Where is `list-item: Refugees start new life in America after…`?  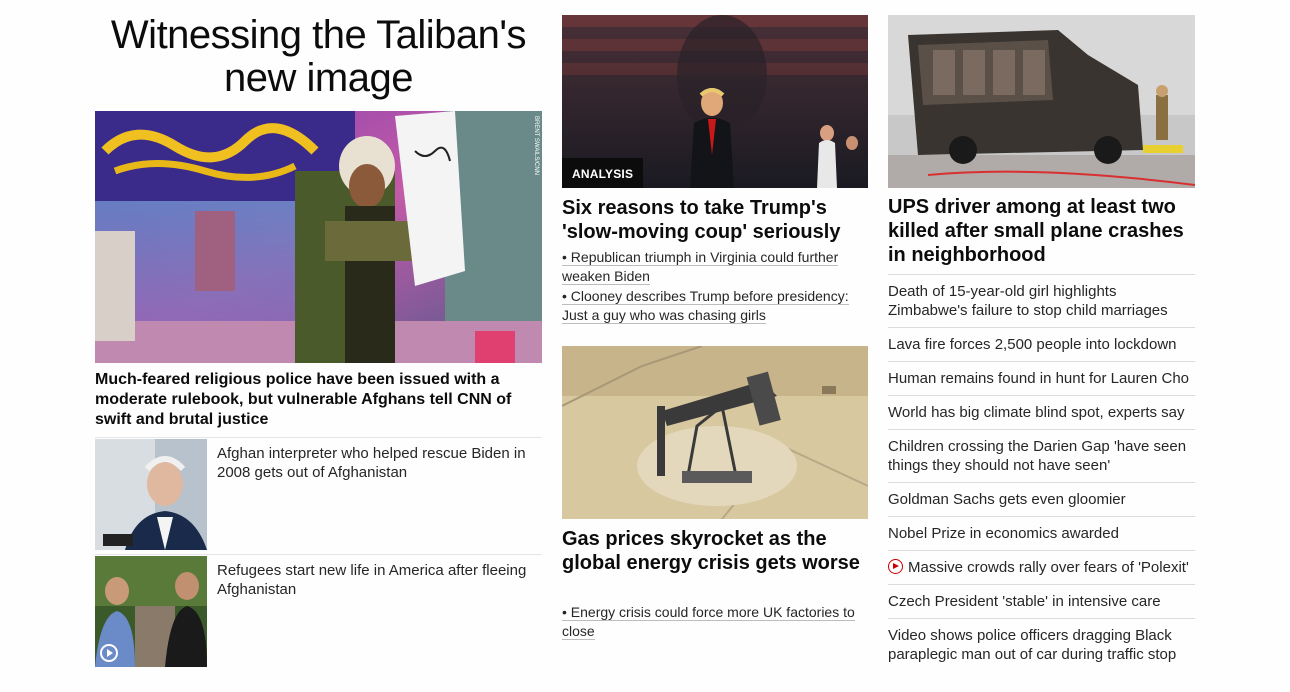
list-item: Refugees start new life in America after… is located at coordinates (318, 612).